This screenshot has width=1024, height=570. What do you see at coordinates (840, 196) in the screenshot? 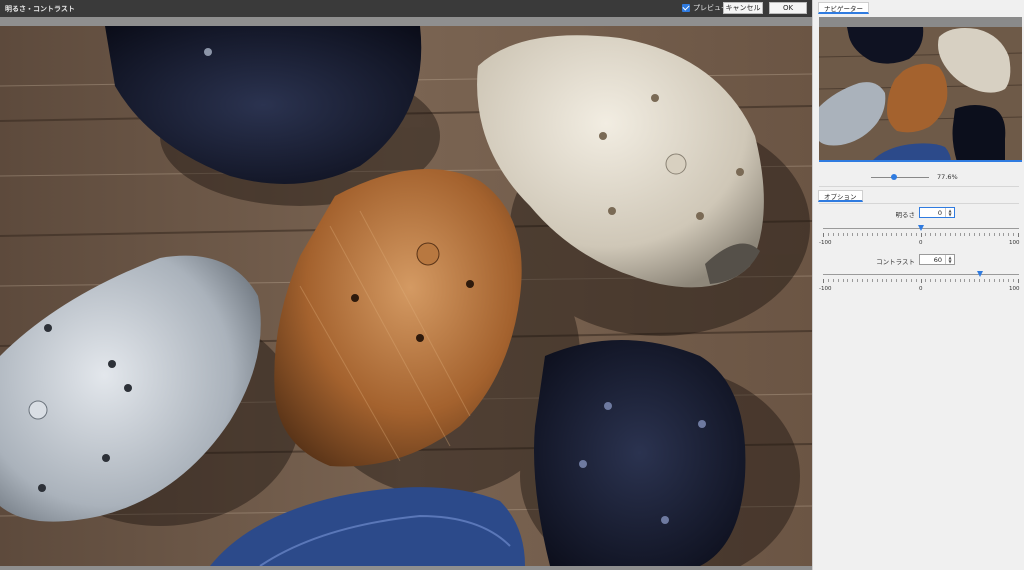
I see `tab-options: オプション` at bounding box center [840, 196].